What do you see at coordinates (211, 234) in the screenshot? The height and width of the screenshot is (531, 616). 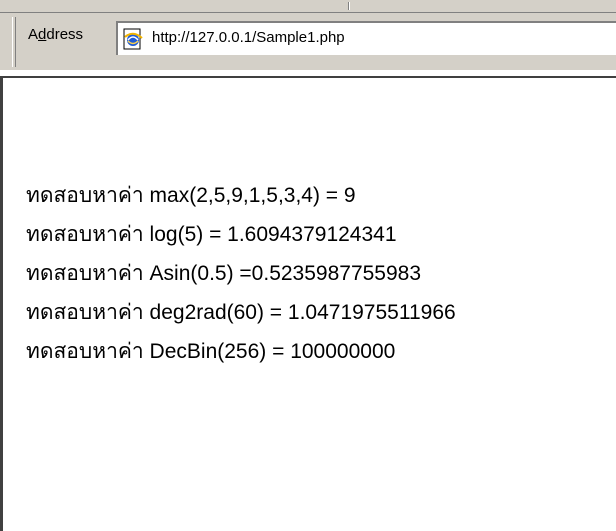 I see `result-line-log: ทดสอบหาค่า log(5) = 1.6094379124341` at bounding box center [211, 234].